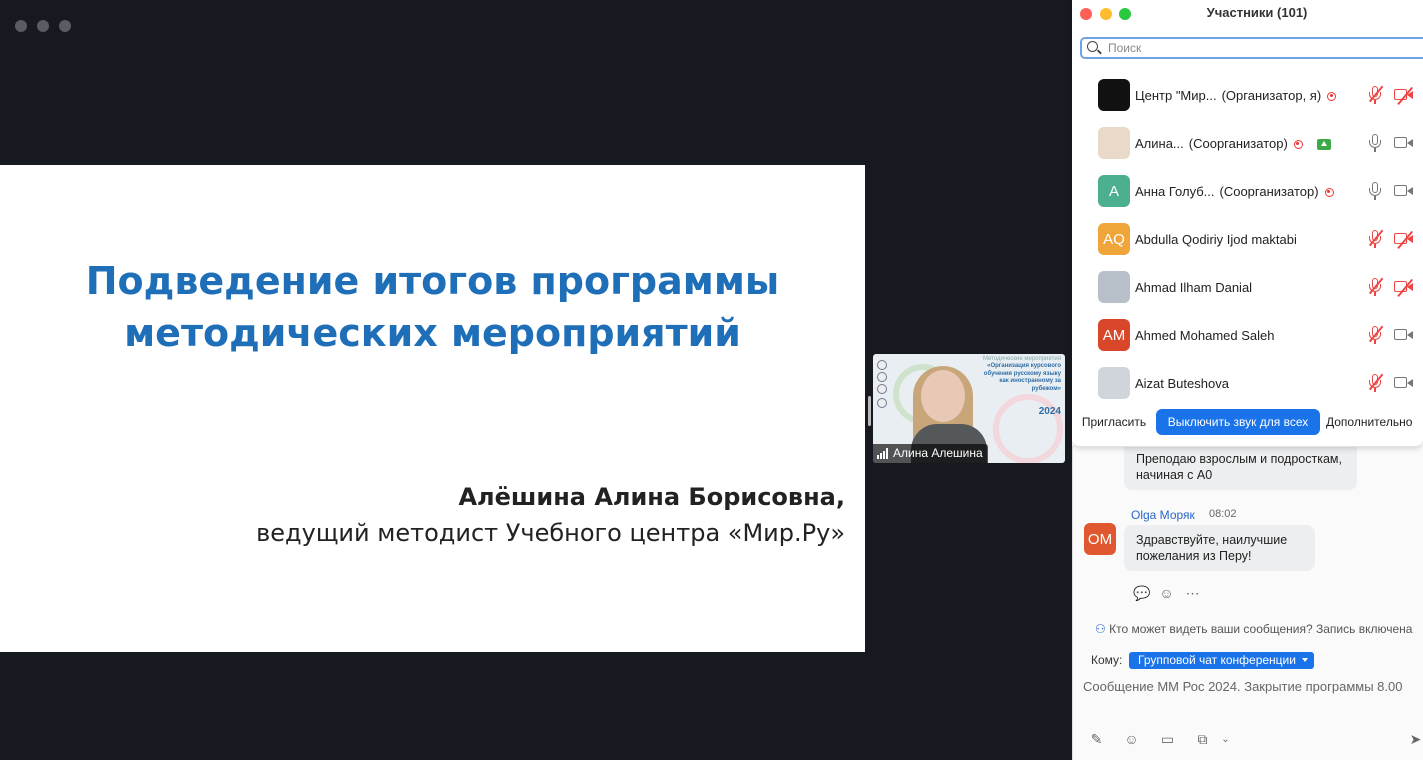 The width and height of the screenshot is (1423, 760). Describe the element at coordinates (1028, 428) in the screenshot. I see `background-ring-decoration` at that location.